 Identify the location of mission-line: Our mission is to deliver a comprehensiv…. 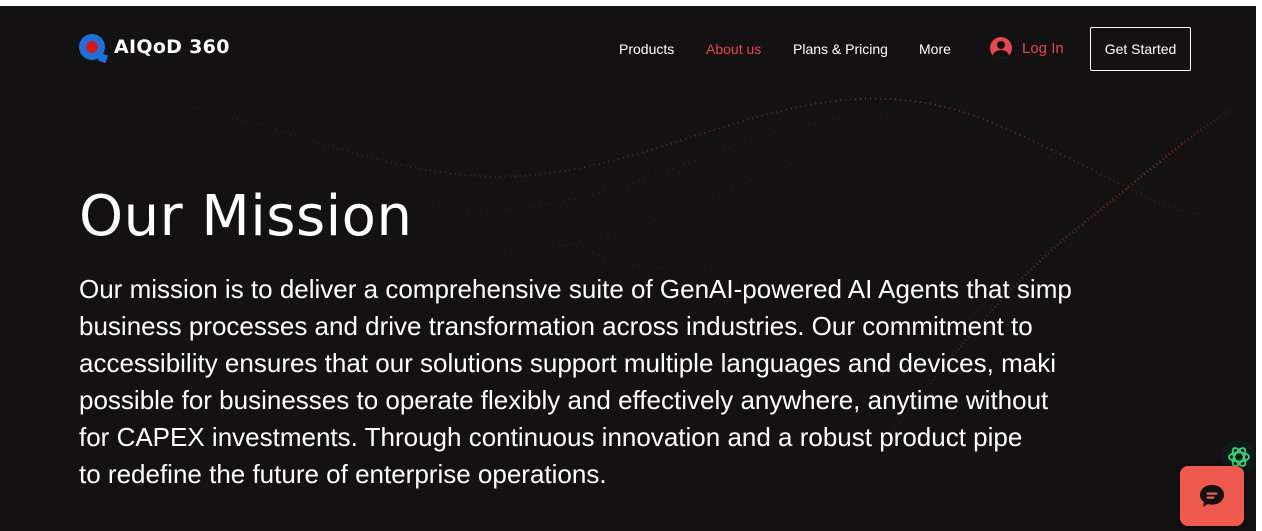
(575, 289).